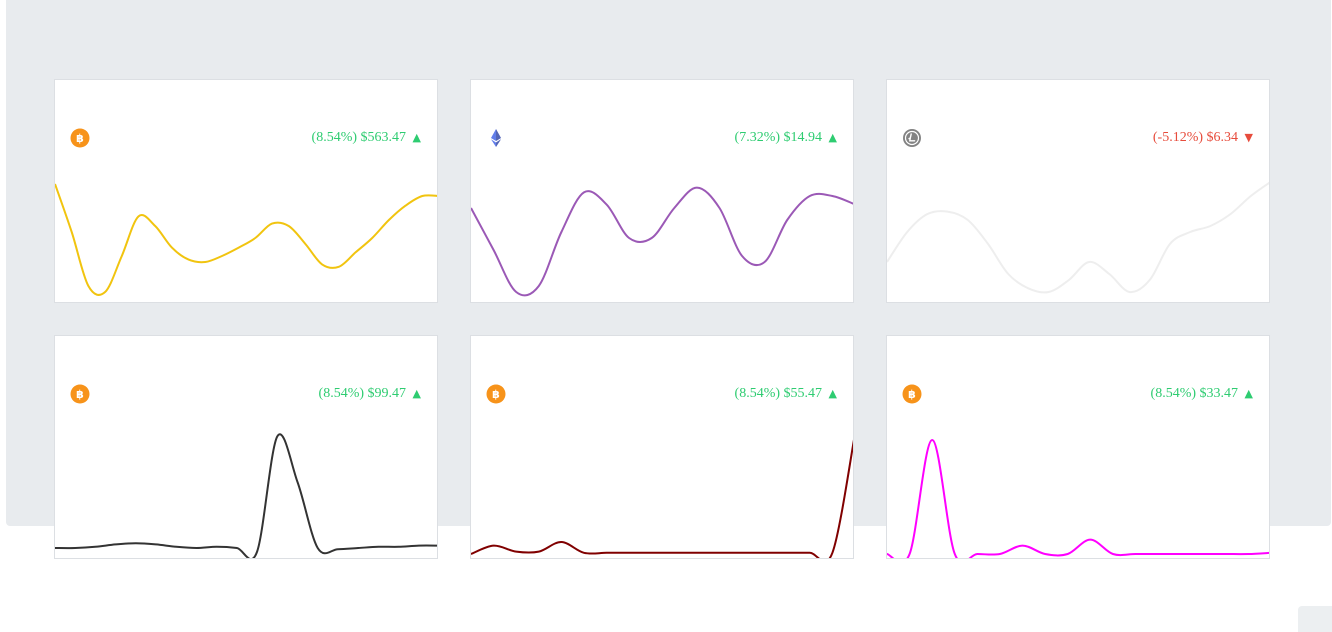 Image resolution: width=1332 pixels, height=632 pixels. Describe the element at coordinates (1219, 393) in the screenshot. I see `price-value: $33.47` at that location.